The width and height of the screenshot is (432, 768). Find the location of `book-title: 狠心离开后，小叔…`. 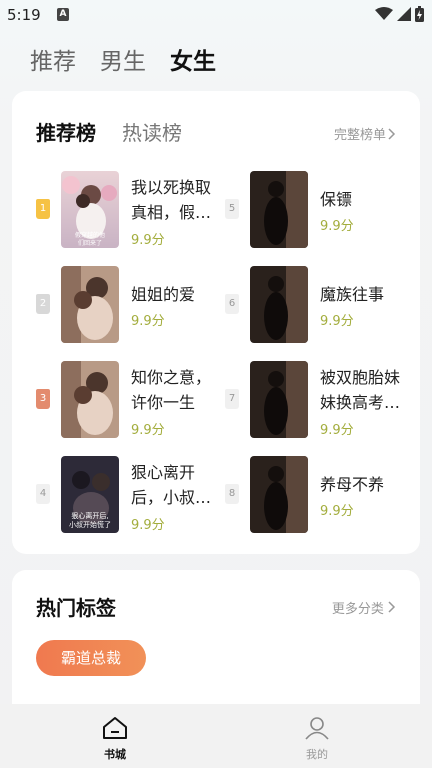

book-title: 狠心离开后，小叔… is located at coordinates (171, 485).